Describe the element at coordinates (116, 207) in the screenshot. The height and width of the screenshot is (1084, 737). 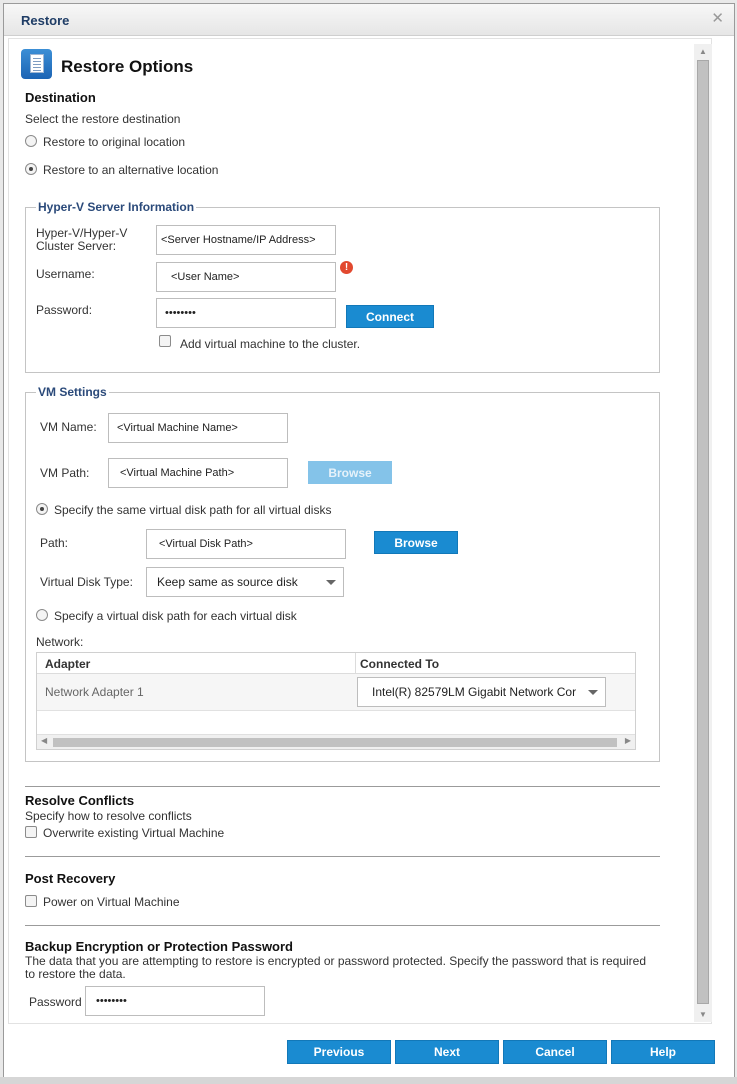
I see `hyperv-legend: Hyper-V Server Information` at that location.